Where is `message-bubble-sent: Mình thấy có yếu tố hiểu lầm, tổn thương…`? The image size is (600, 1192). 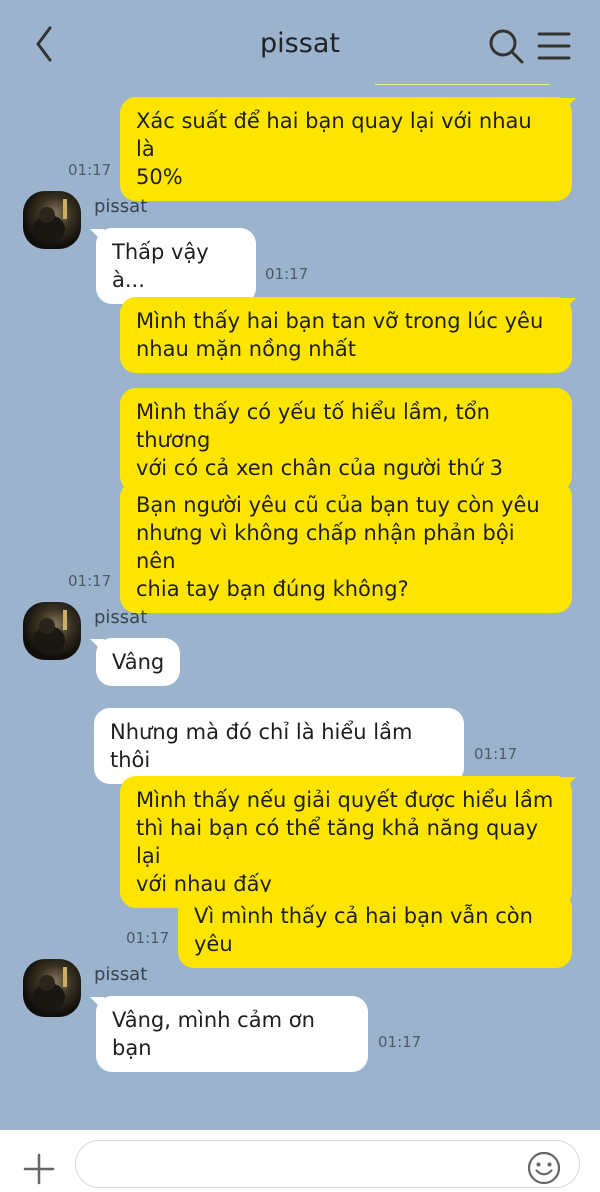
message-bubble-sent: Mình thấy có yếu tố hiểu lầm, tổn thương… is located at coordinates (346, 440).